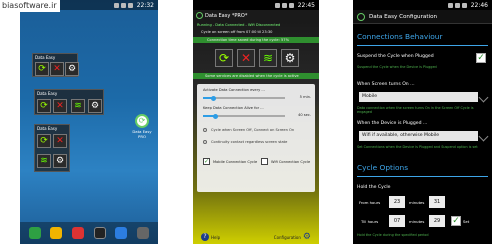 The image size is (500, 244). What do you see at coordinates (210, 237) in the screenshot?
I see `help-button: ? Help` at bounding box center [210, 237].